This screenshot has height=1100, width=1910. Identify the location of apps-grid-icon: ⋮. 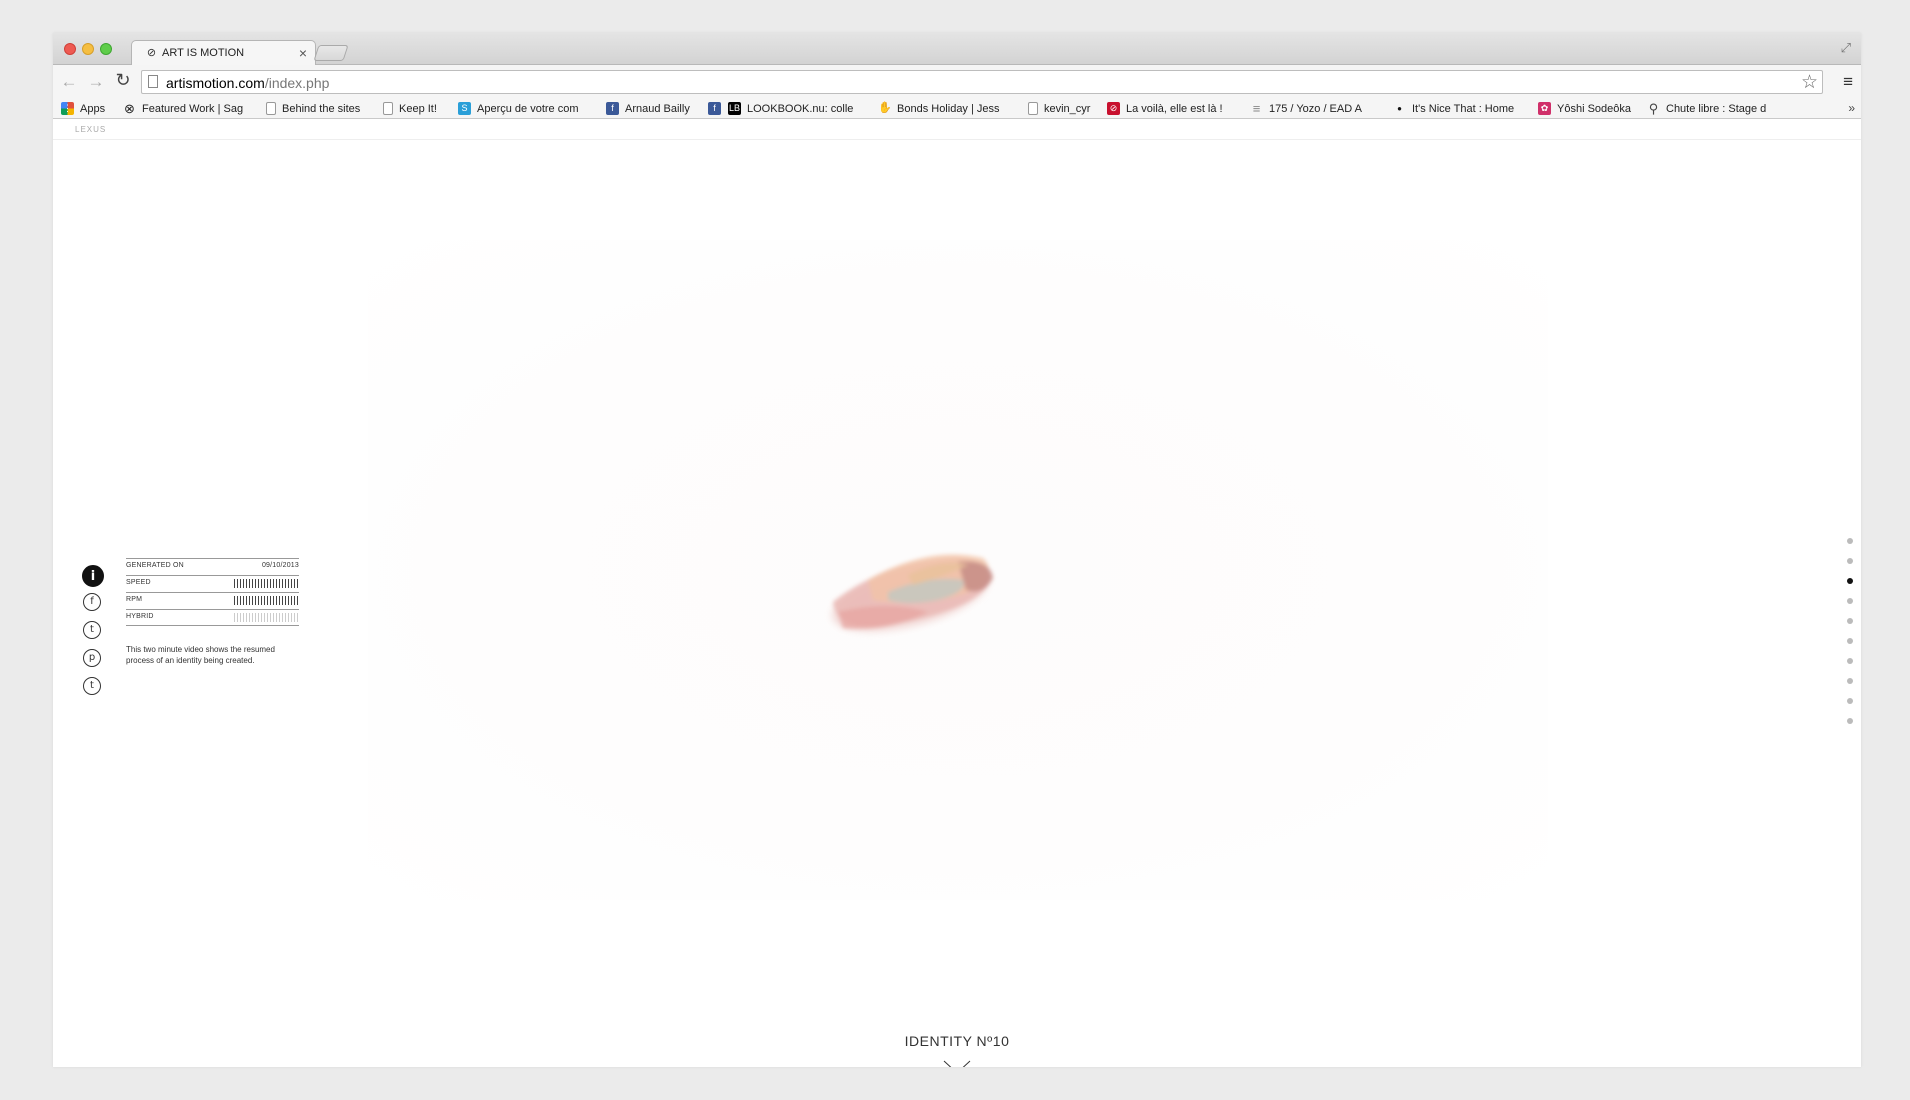
(67, 108).